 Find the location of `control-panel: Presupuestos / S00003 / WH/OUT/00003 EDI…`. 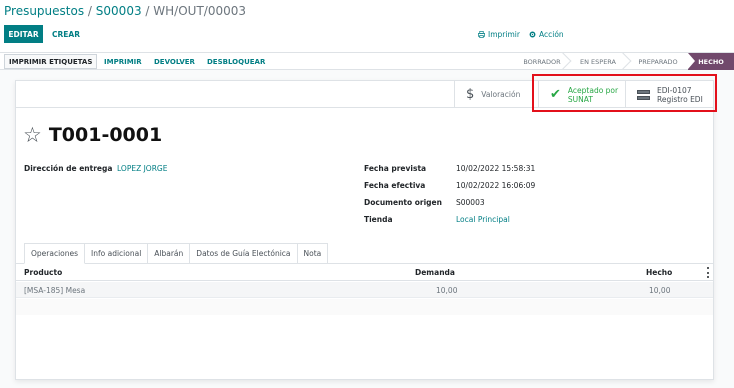

control-panel: Presupuestos / S00003 / WH/OUT/00003 EDI… is located at coordinates (367, 26).